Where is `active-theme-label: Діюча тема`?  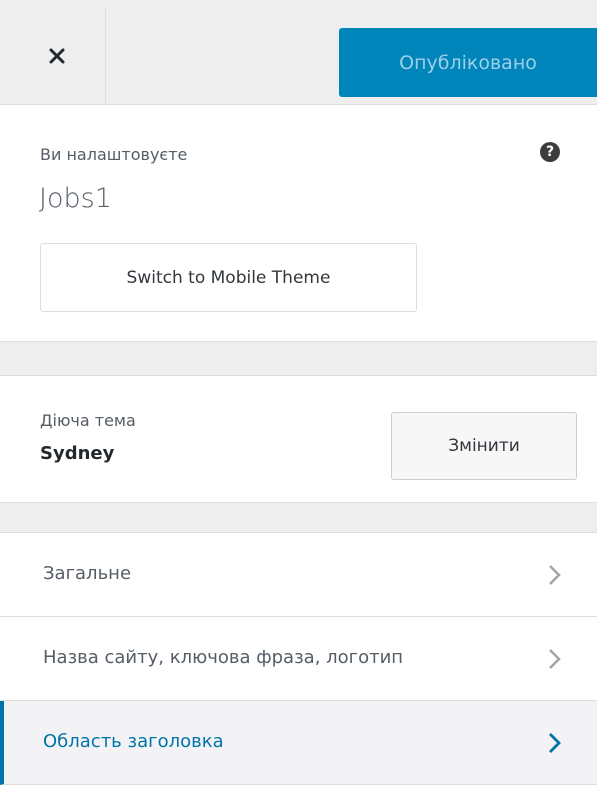
active-theme-label: Діюча тема is located at coordinates (88, 420).